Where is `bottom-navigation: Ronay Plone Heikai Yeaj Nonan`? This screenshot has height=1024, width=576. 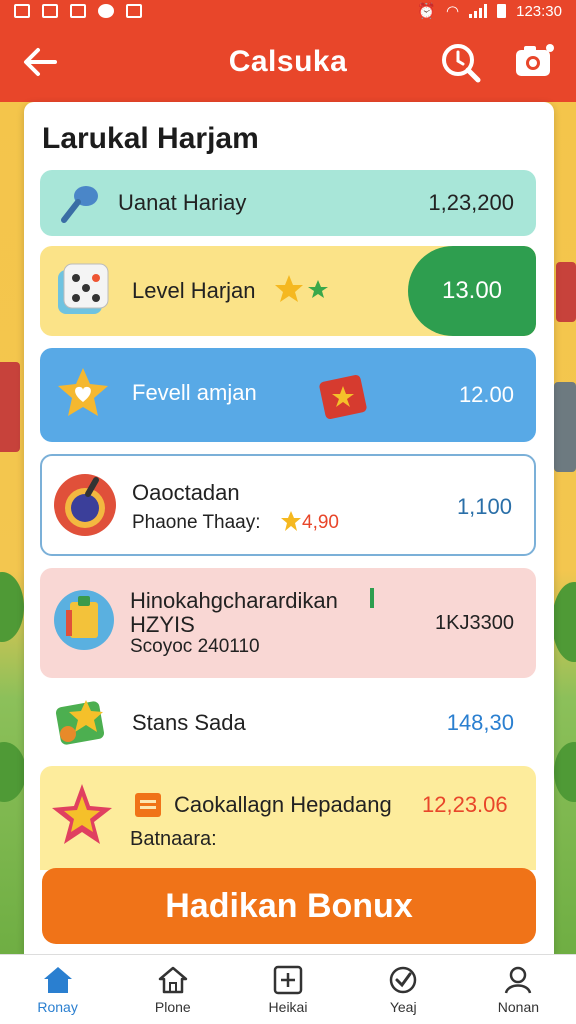
bottom-navigation: Ronay Plone Heikai Yeaj Nonan is located at coordinates (288, 989).